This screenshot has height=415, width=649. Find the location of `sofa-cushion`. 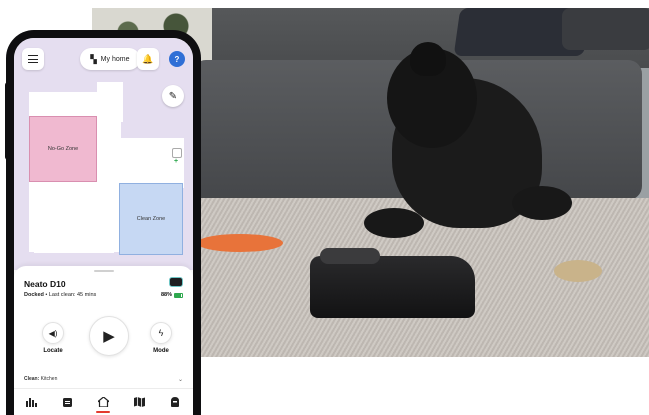

sofa-cushion is located at coordinates (302, 130).